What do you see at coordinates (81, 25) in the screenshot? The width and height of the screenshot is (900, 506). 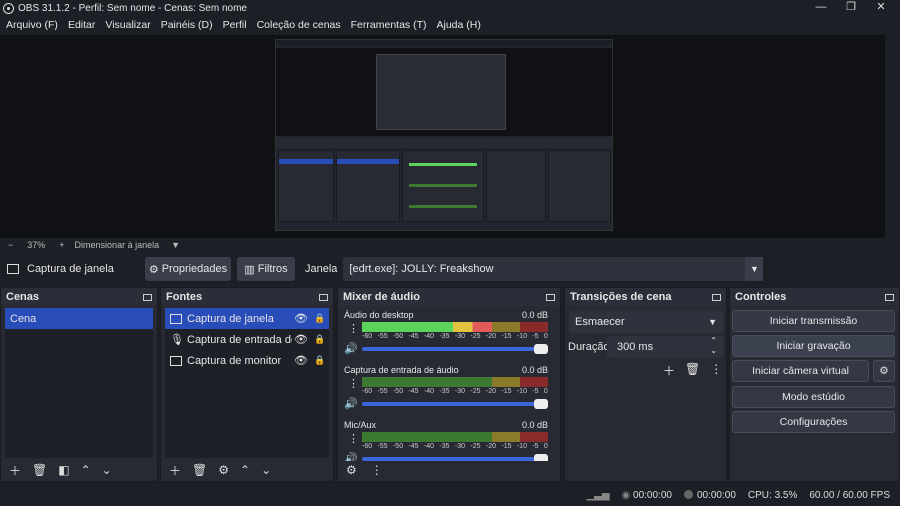 I see `menu-editar: Editar` at bounding box center [81, 25].